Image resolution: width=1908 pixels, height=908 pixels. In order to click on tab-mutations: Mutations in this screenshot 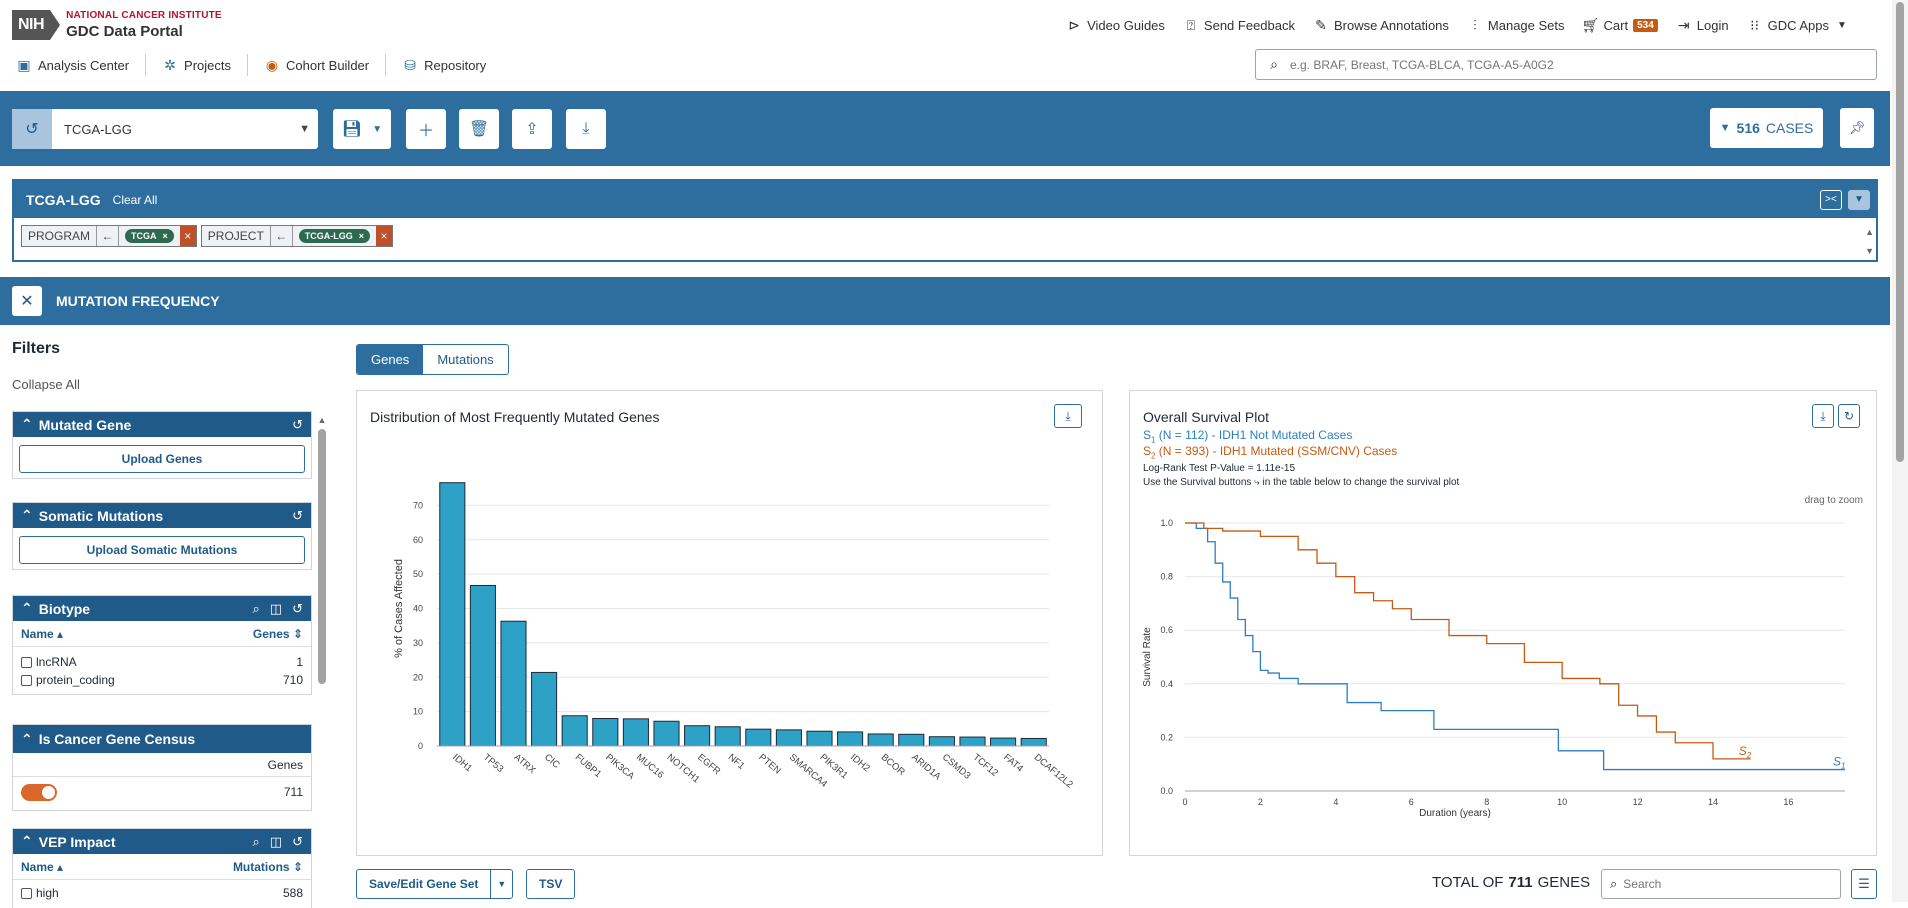, I will do `click(465, 359)`.